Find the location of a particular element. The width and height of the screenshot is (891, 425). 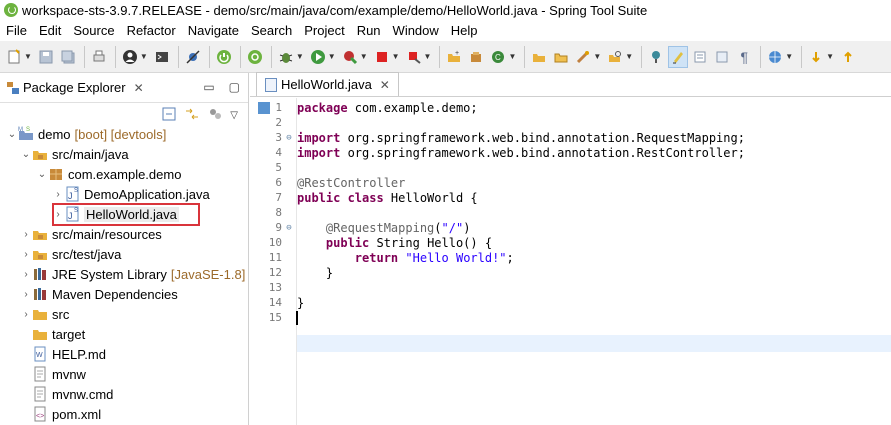

globe-dropdown-icon: ▼ is located at coordinates (789, 56).